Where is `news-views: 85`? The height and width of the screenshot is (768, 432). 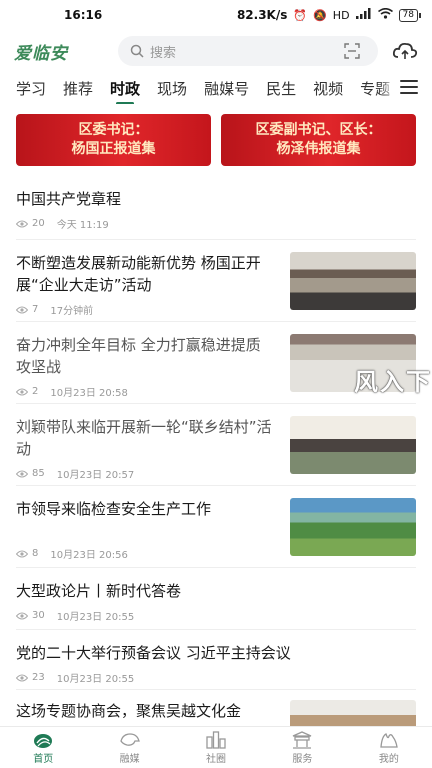
news-views: 85 is located at coordinates (38, 473).